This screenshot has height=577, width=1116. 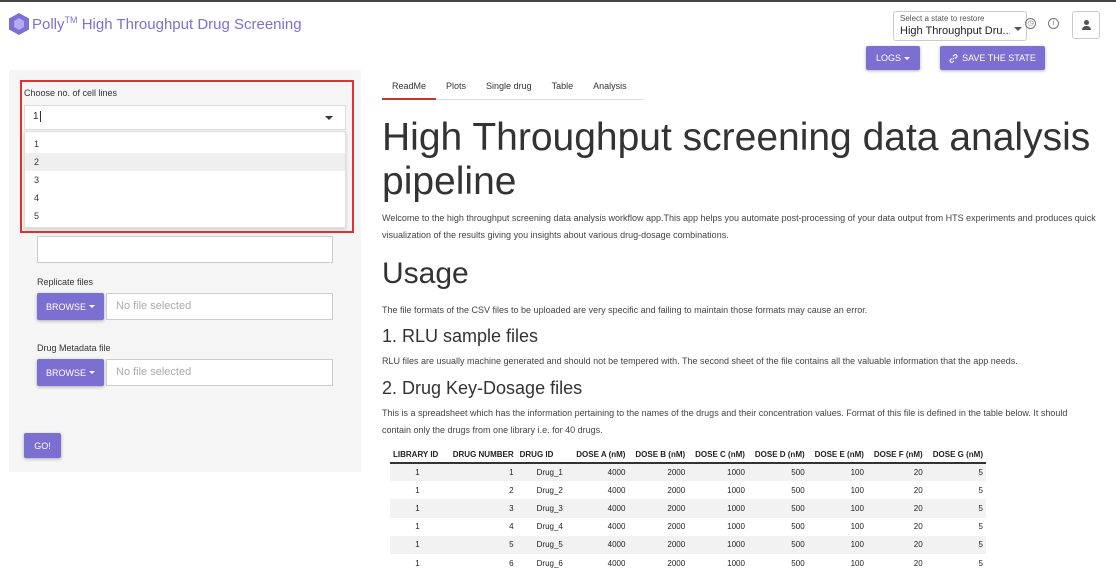 I want to click on save-state-button: SAVE THE STATE, so click(x=992, y=58).